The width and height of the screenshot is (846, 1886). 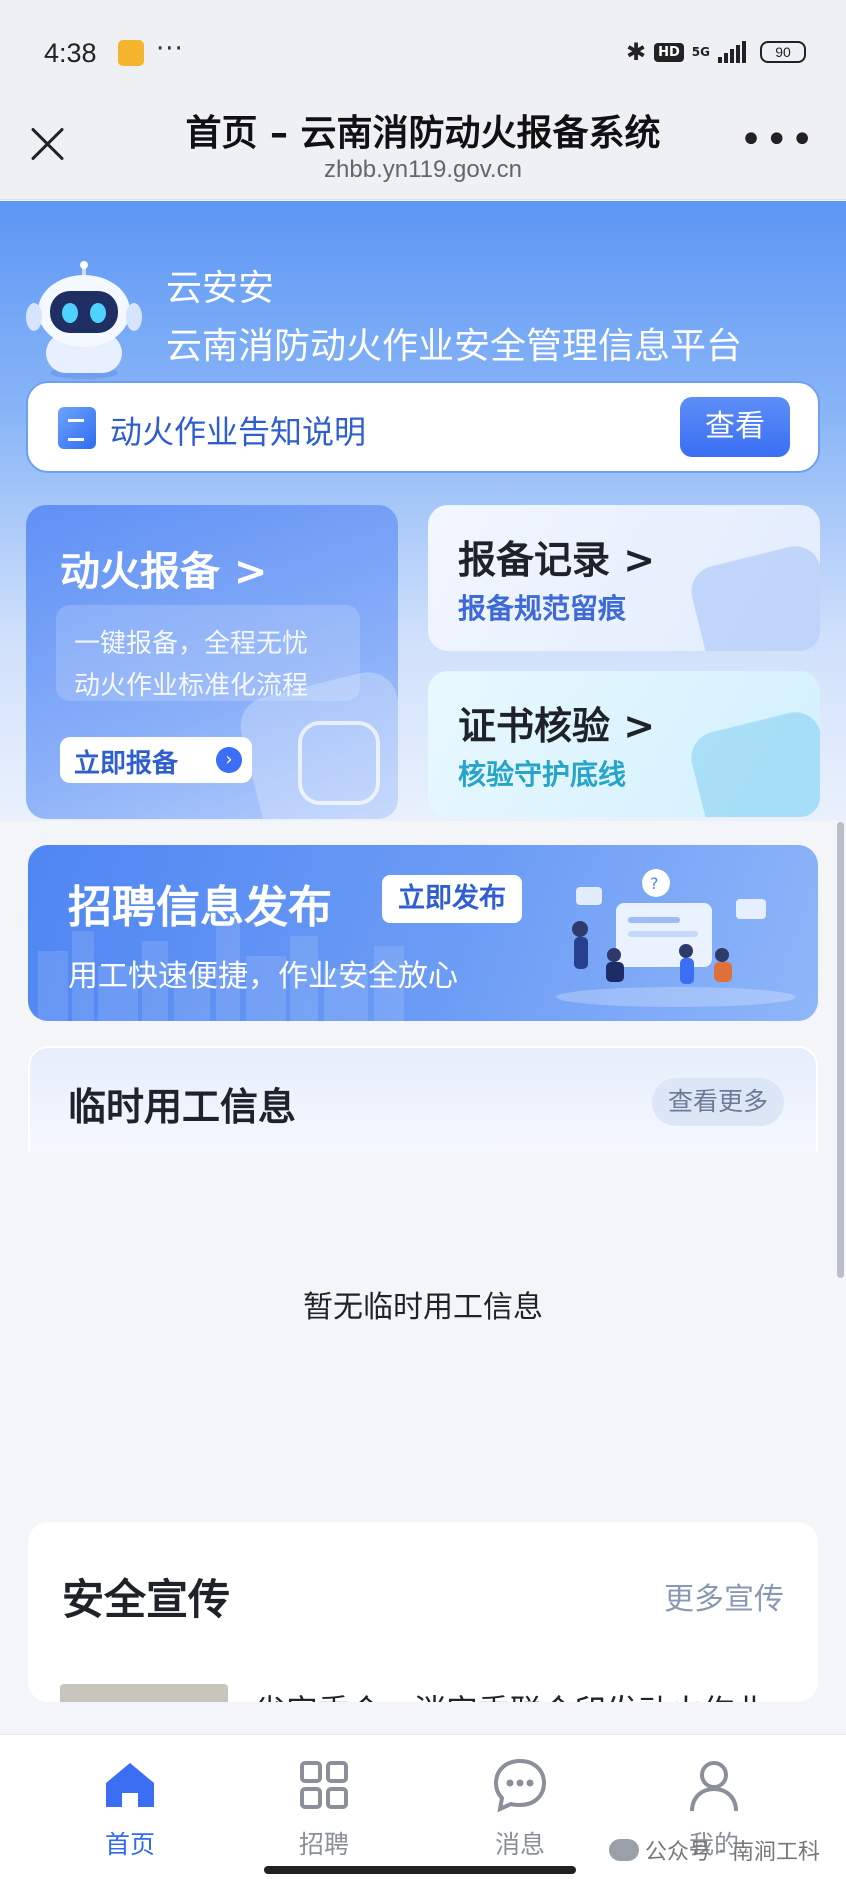 I want to click on notice-text: 动火作业告知说明, so click(x=238, y=432).